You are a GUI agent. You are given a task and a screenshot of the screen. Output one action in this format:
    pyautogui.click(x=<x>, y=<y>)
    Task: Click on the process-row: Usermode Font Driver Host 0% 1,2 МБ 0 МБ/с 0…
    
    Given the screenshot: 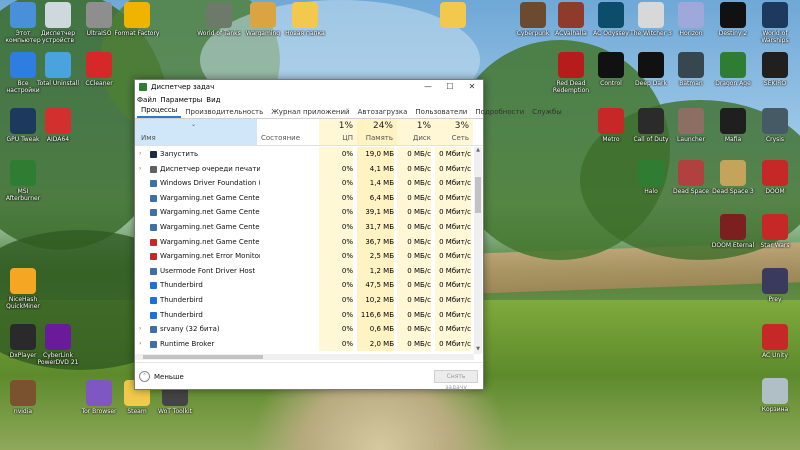 What is the action you would take?
    pyautogui.click(x=304, y=271)
    